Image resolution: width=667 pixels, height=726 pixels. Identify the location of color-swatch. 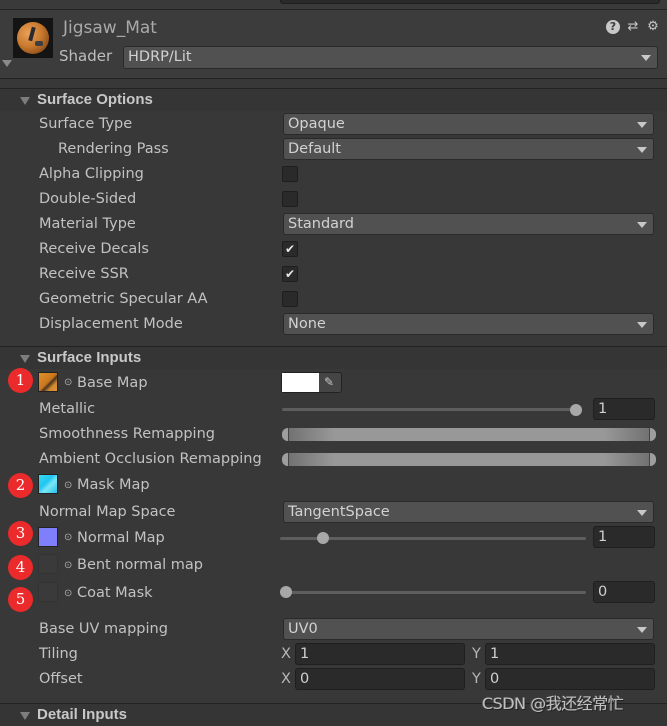
(300, 382).